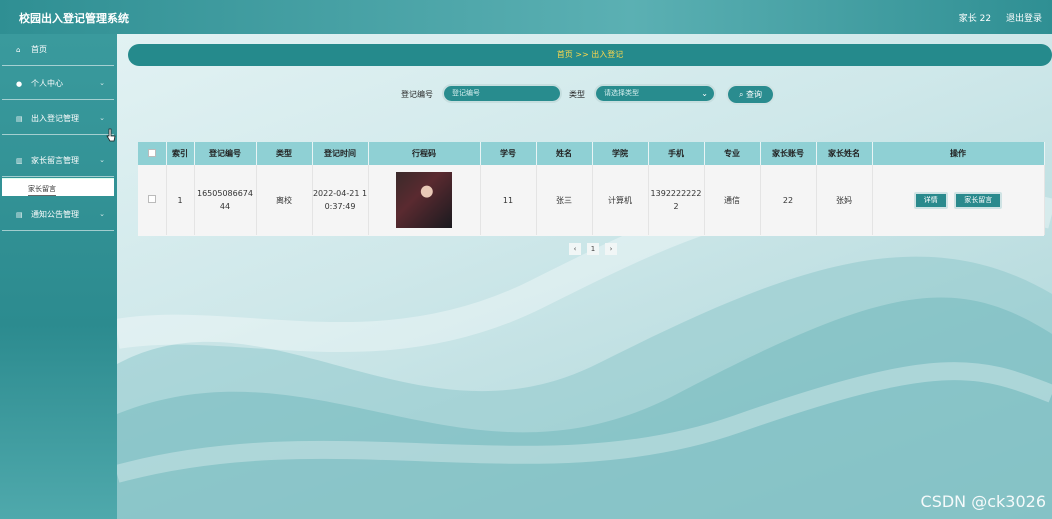 This screenshot has width=1052, height=519. What do you see at coordinates (55, 214) in the screenshot?
I see `sidebar-item-label: 通知公告管理` at bounding box center [55, 214].